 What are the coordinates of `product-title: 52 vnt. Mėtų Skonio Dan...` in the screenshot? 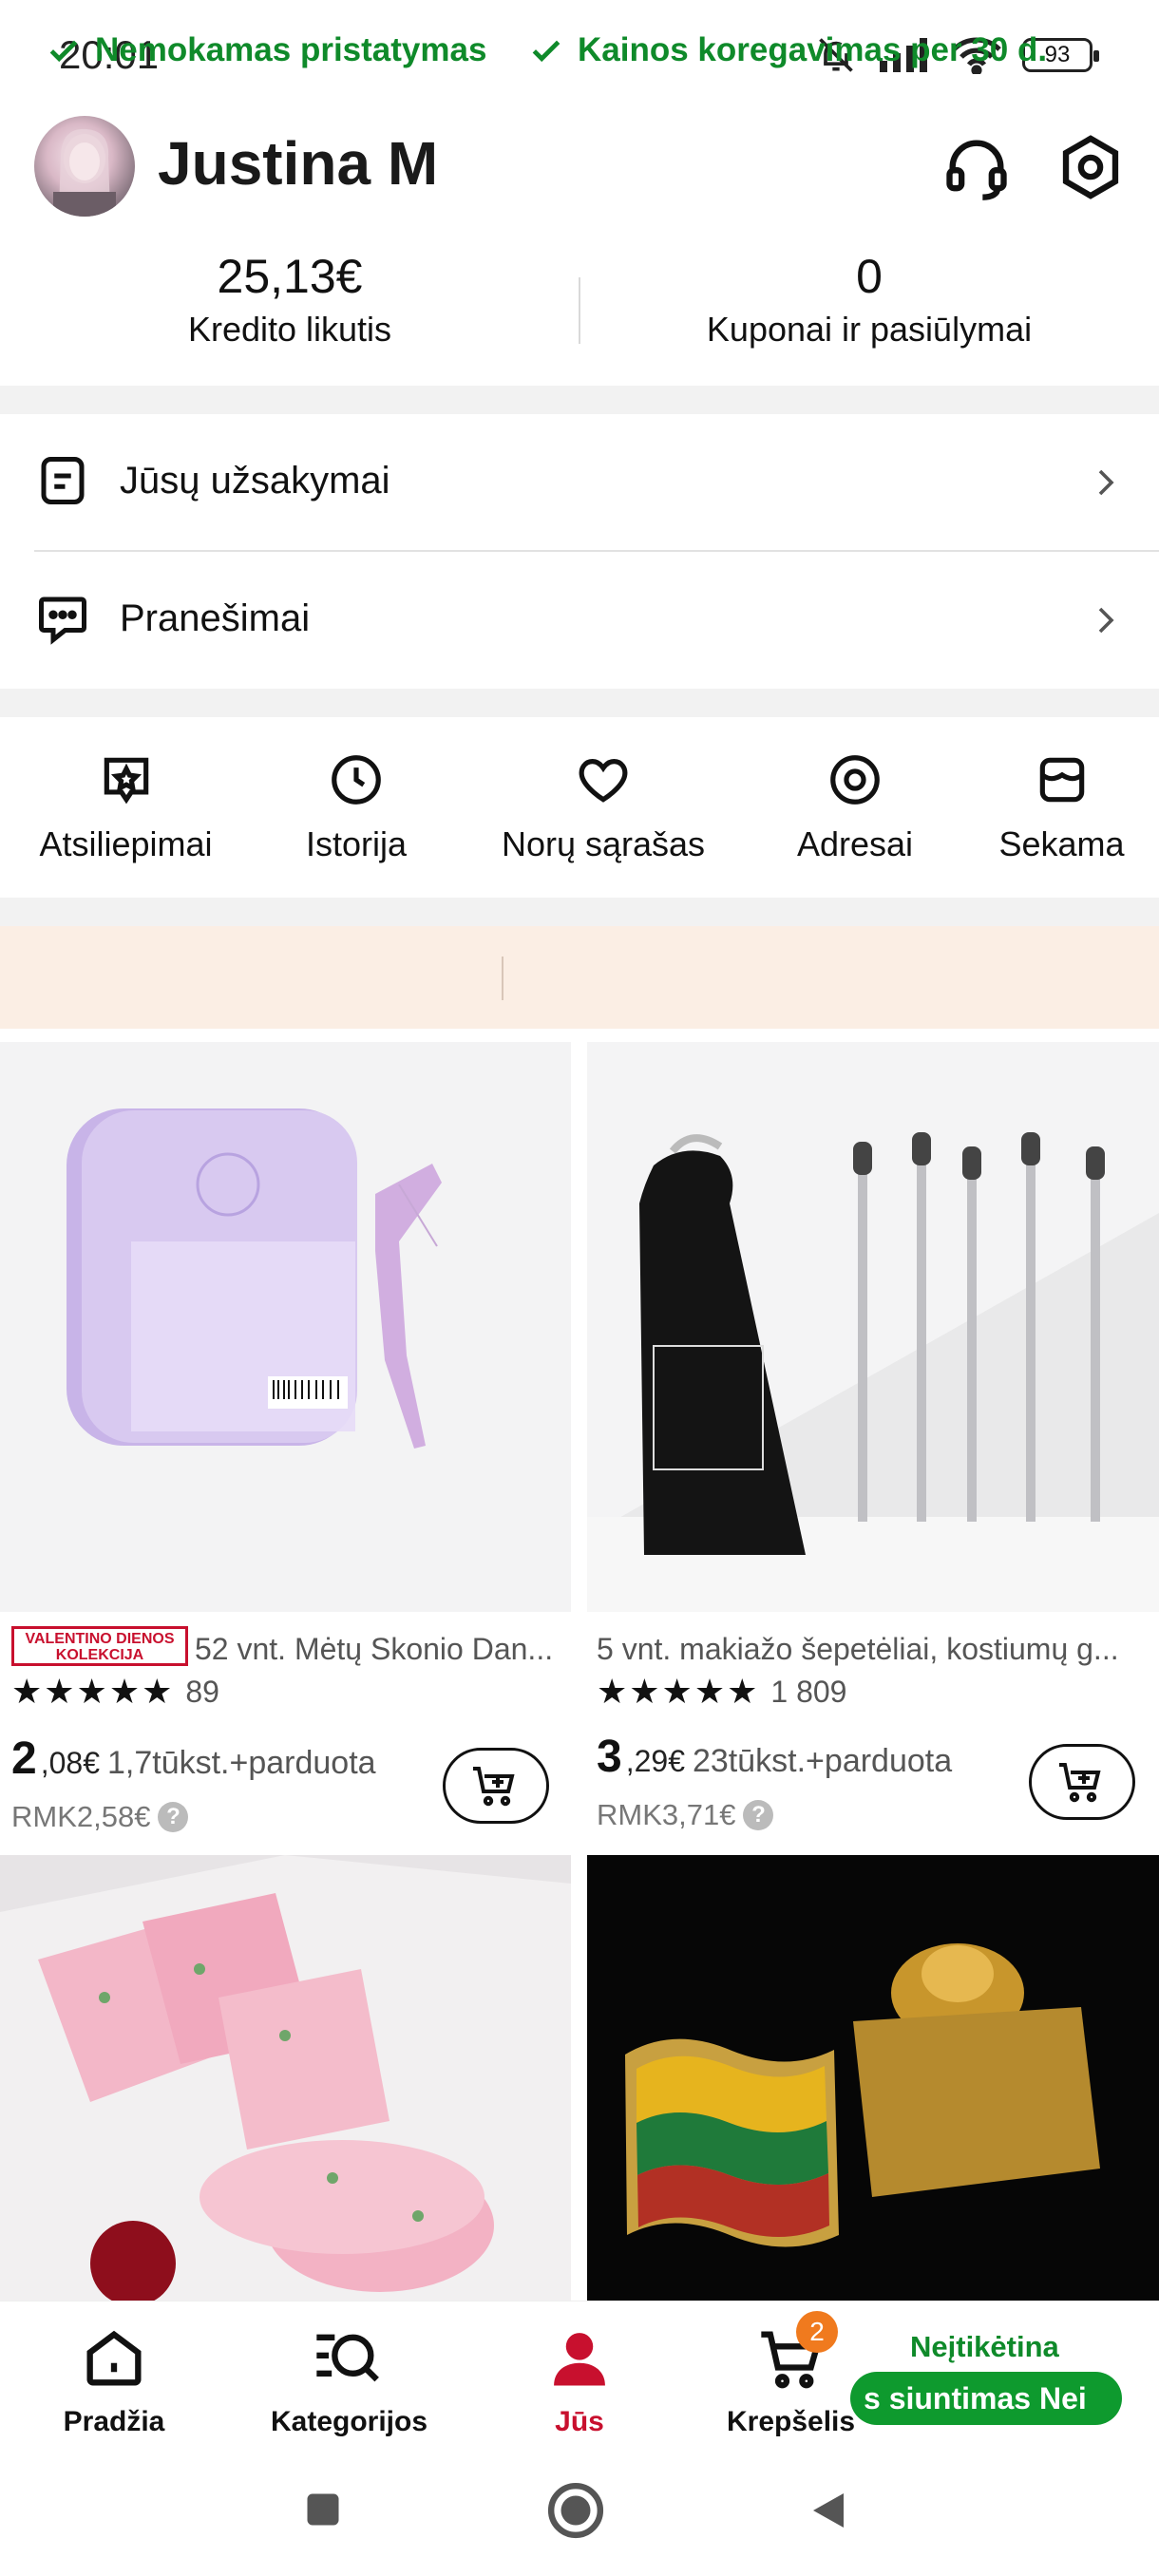 It's located at (380, 1649).